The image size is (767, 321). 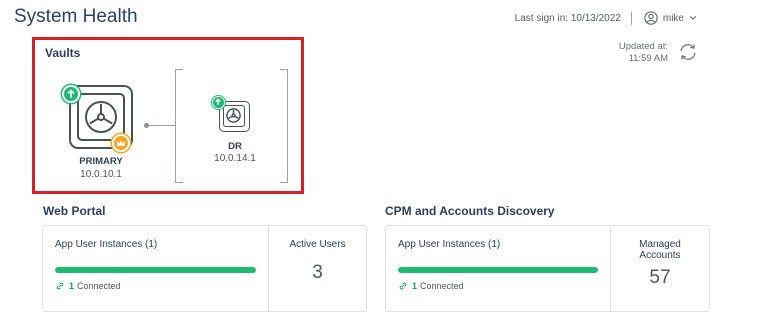 I want to click on user-menu: mike, so click(x=670, y=18).